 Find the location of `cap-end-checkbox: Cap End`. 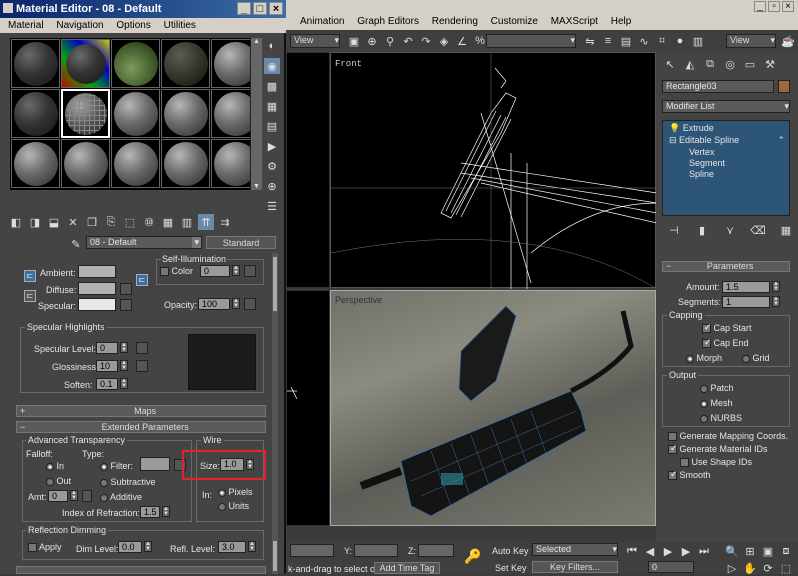

cap-end-checkbox: Cap End is located at coordinates (725, 343).